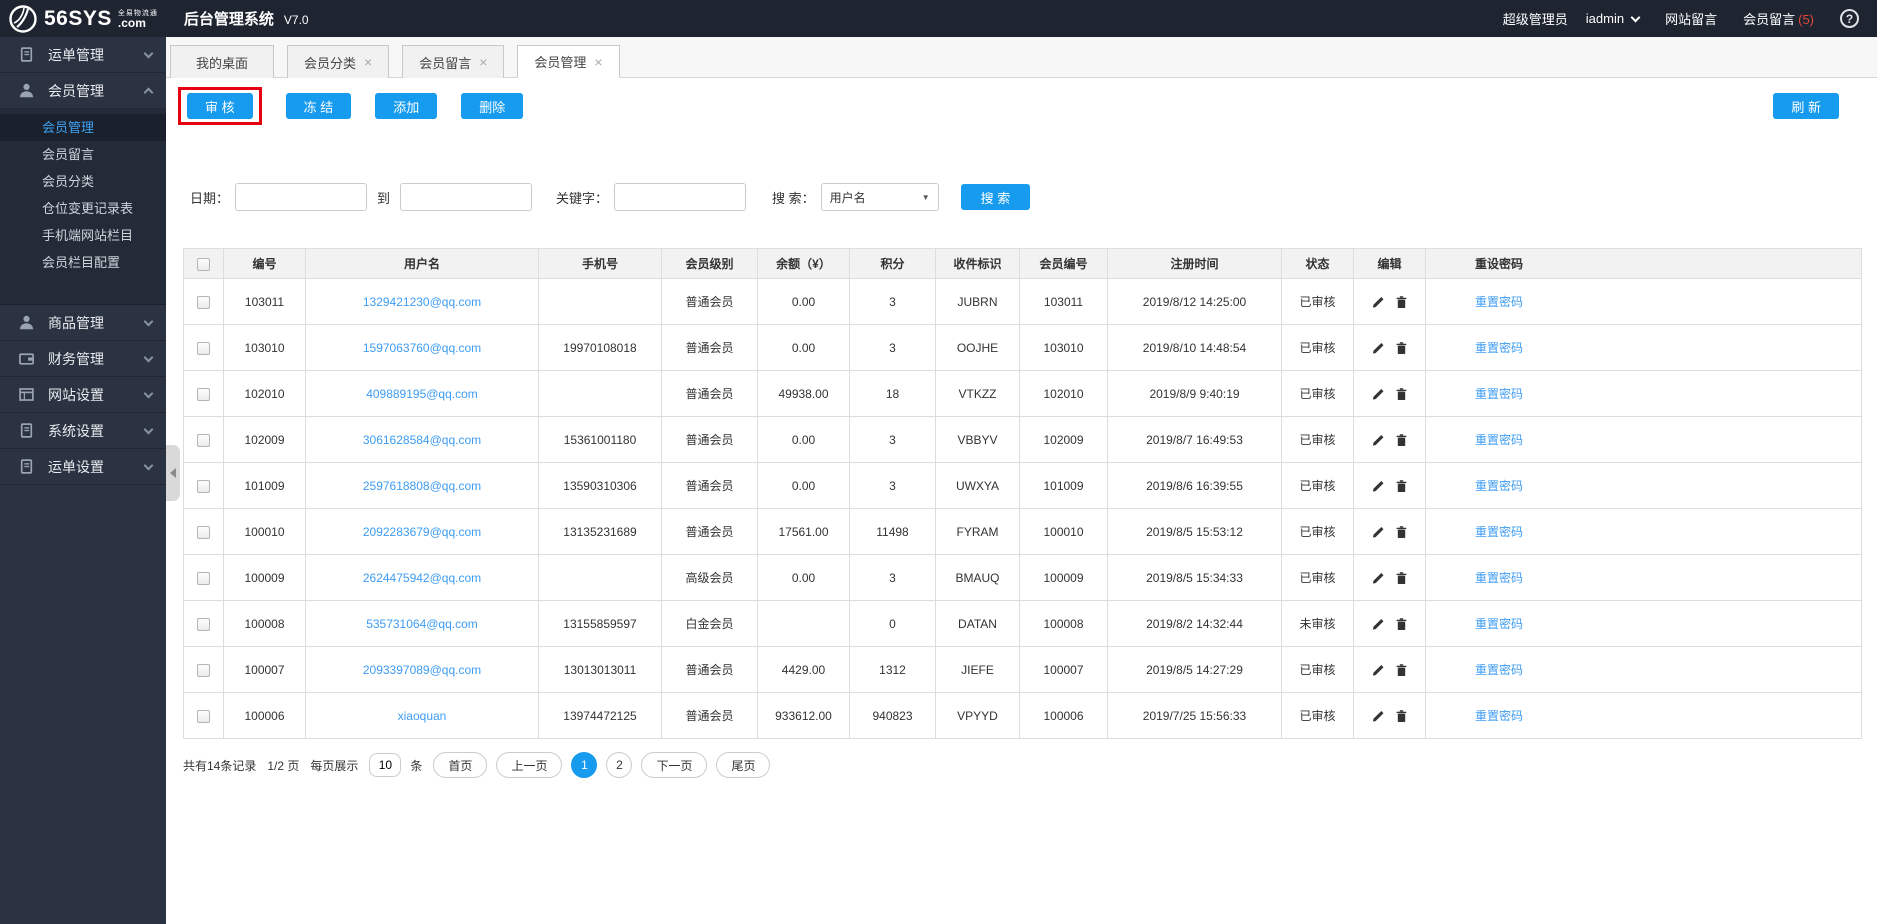  I want to click on username-link: 3061628584@qq.com, so click(422, 440).